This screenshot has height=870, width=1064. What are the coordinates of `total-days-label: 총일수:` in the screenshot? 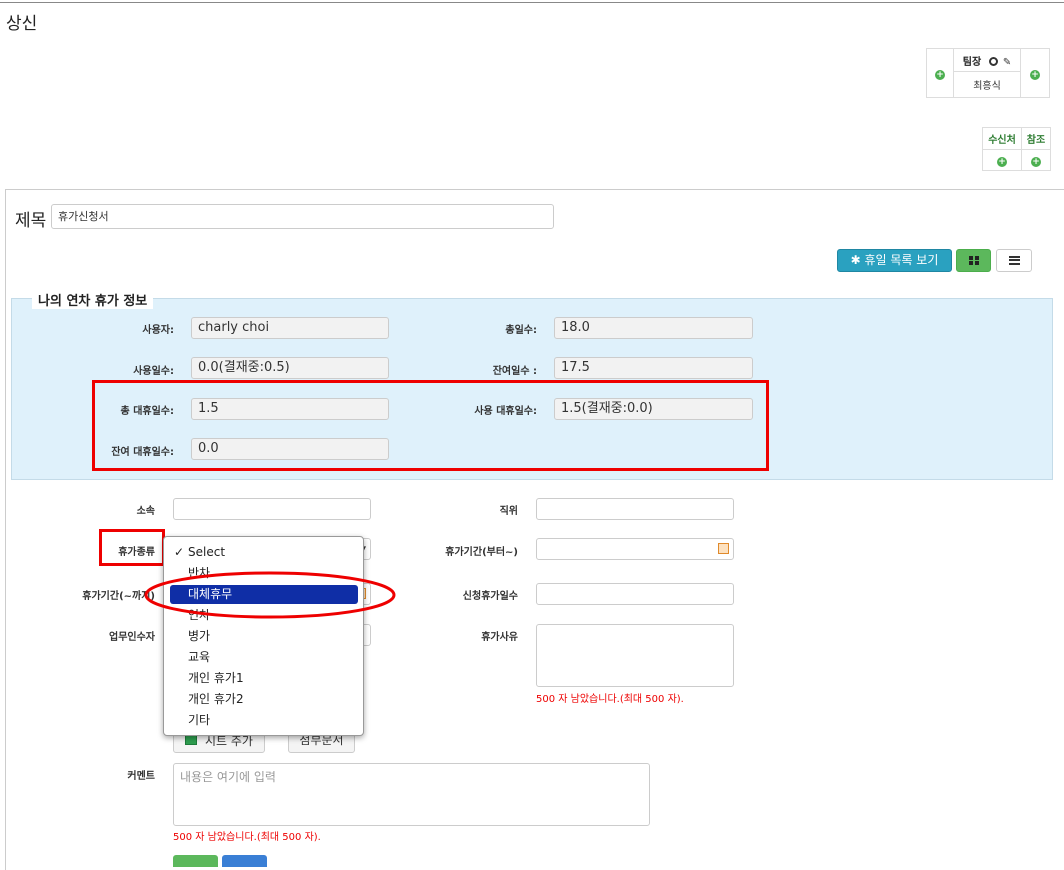 It's located at (521, 330).